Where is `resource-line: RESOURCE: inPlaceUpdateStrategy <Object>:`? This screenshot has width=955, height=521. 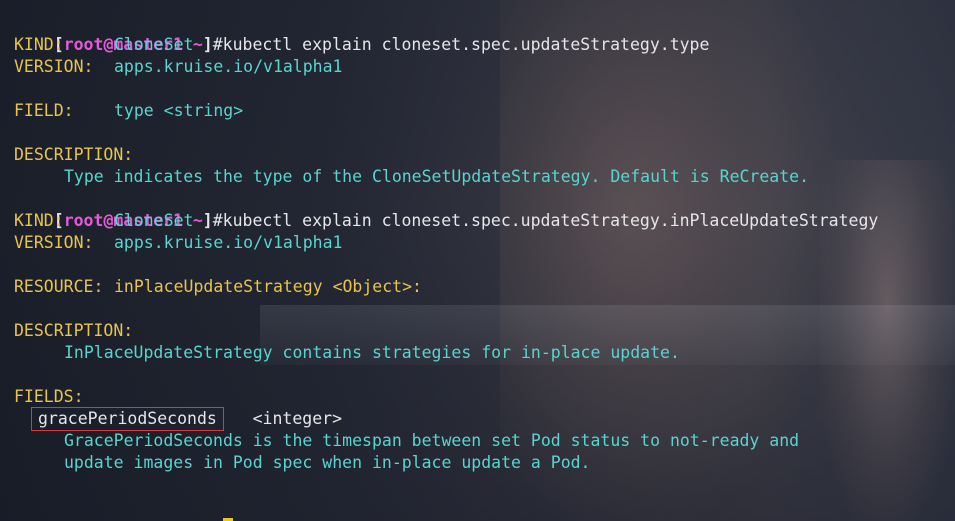 resource-line: RESOURCE: inPlaceUpdateStrategy <Object>: is located at coordinates (218, 286).